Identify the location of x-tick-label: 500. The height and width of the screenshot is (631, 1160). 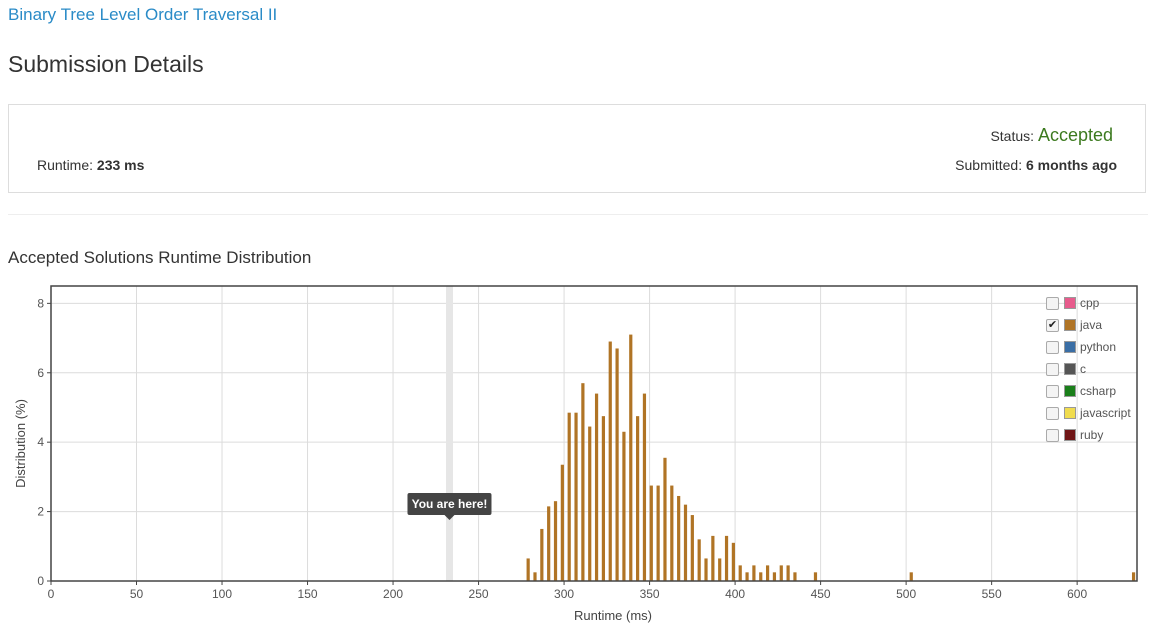
(906, 594).